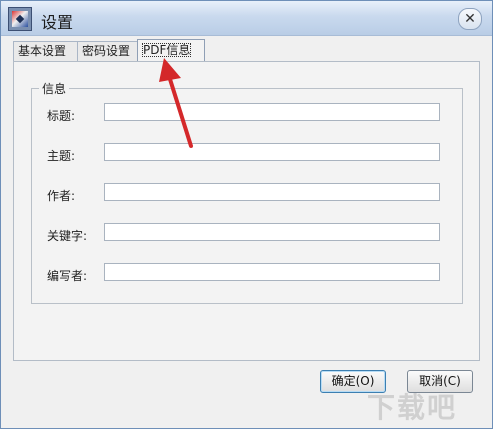 The image size is (493, 429). I want to click on watermark-logo: 下载吧, so click(412, 407).